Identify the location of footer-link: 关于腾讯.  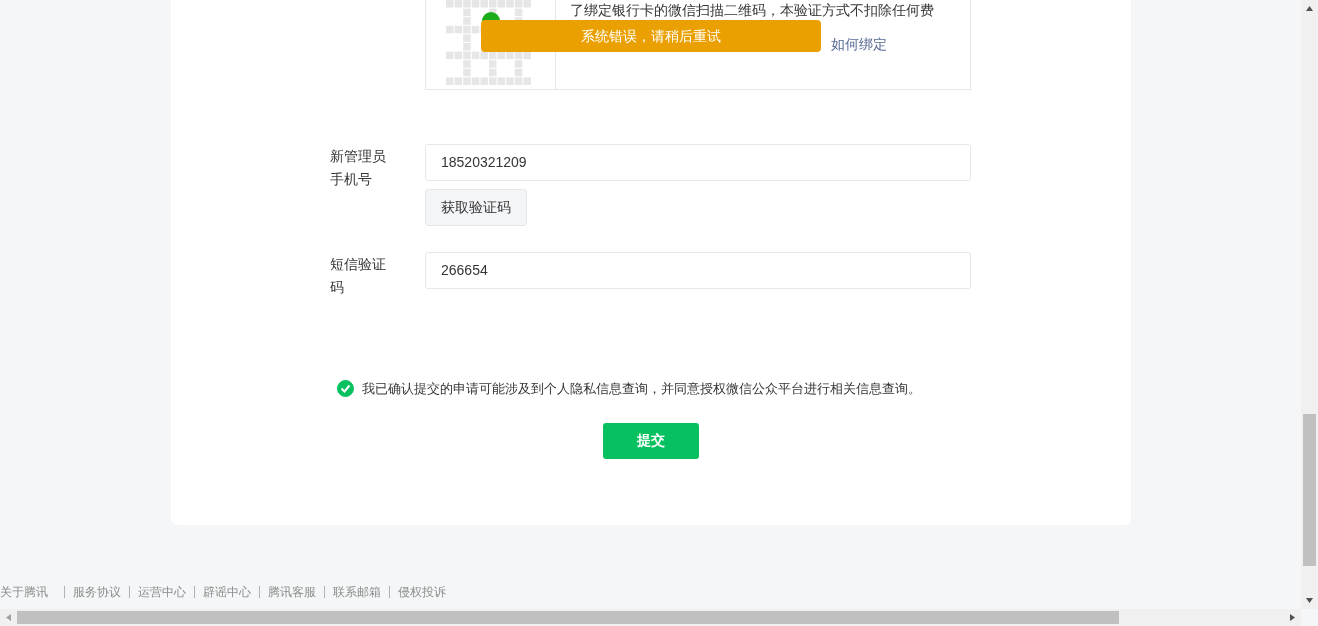
(24, 592).